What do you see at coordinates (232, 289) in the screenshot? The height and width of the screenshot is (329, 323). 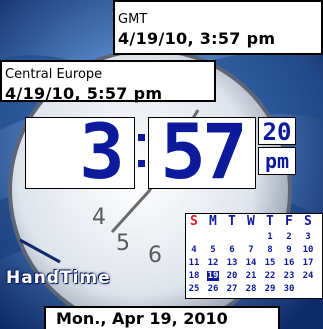 I see `calendar-day: 27` at bounding box center [232, 289].